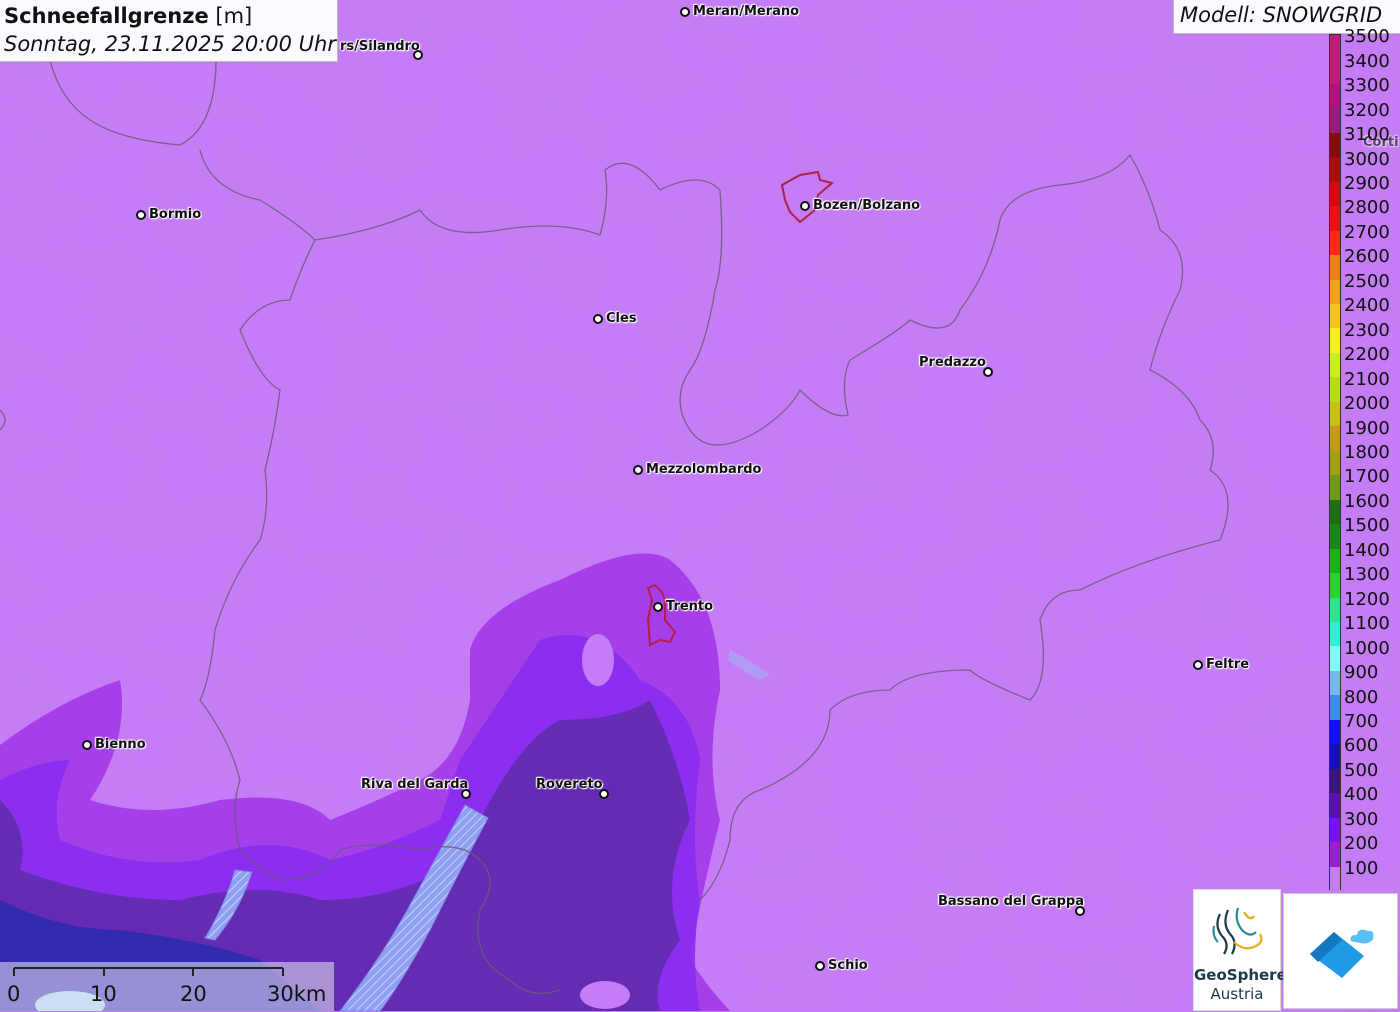 The image size is (1400, 1012). I want to click on legend-label-2800: 2800, so click(1367, 208).